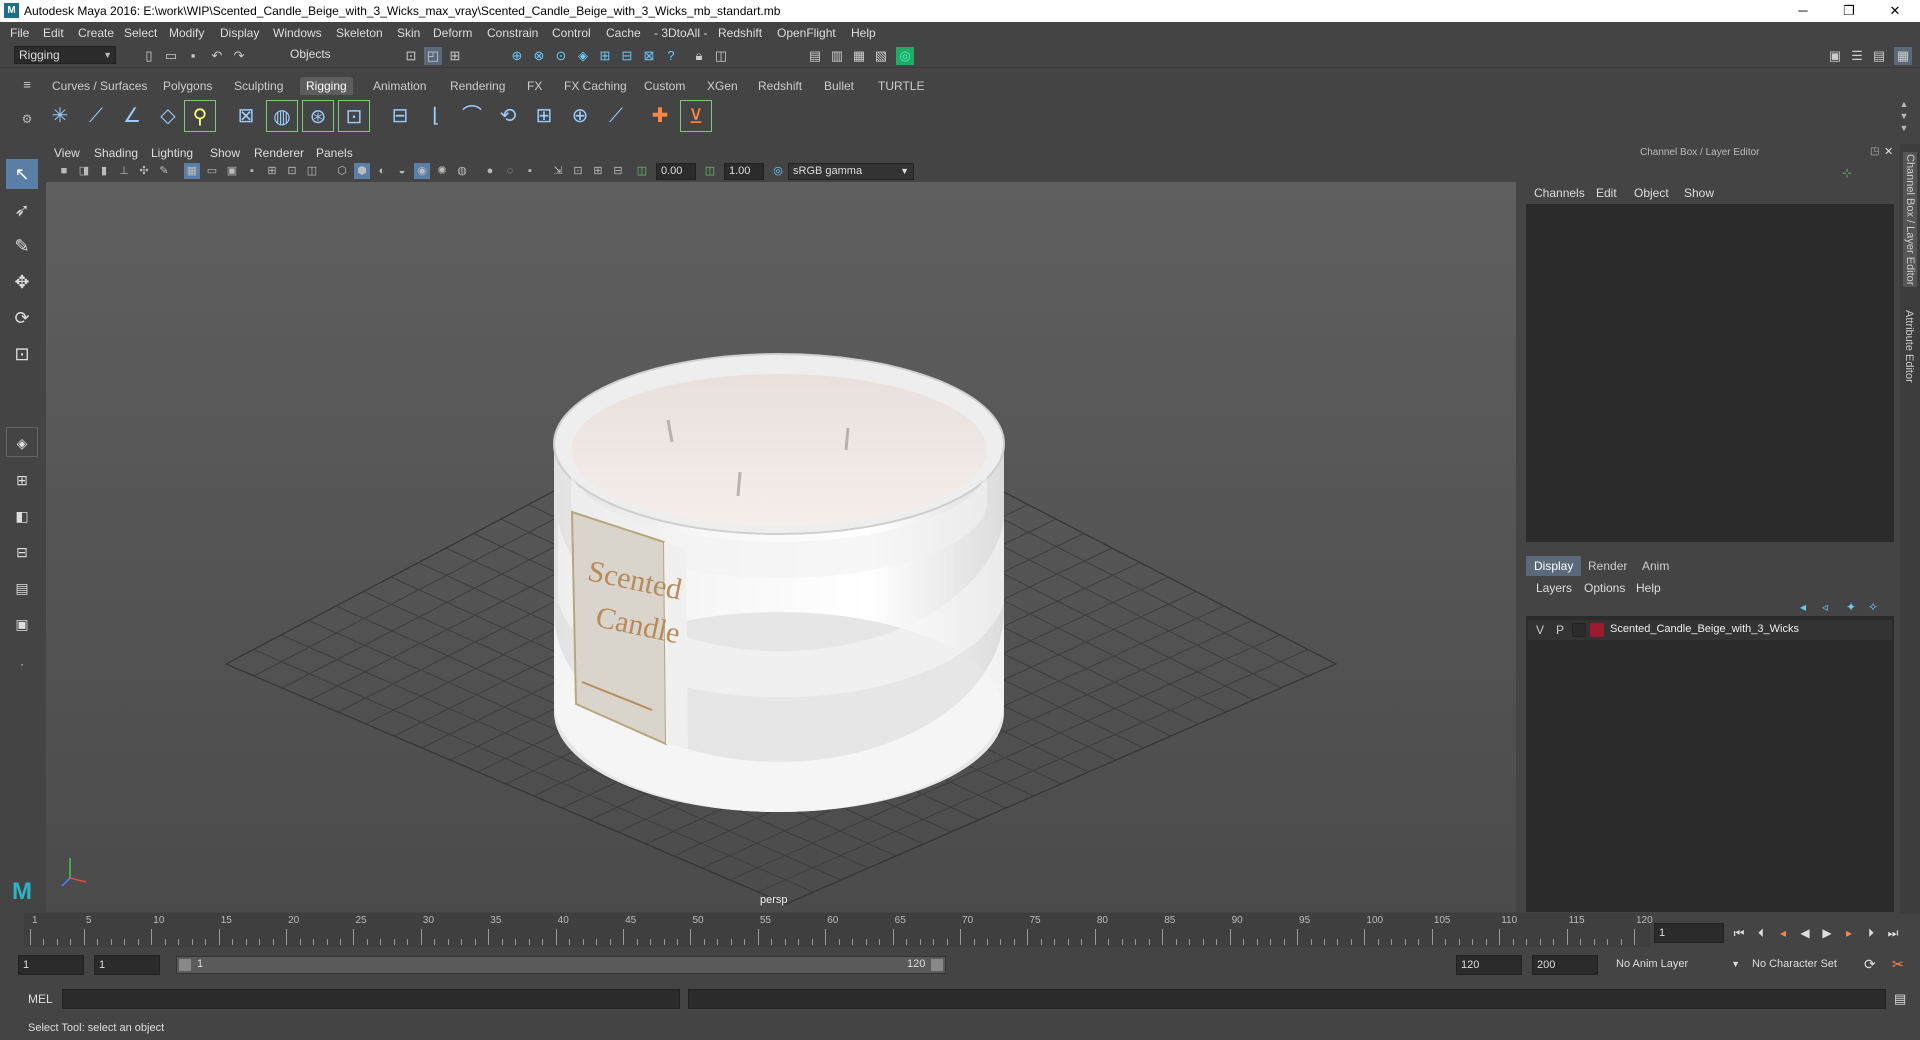 The image size is (1920, 1040). What do you see at coordinates (578, 171) in the screenshot?
I see `xray-joints-icon: ⊡` at bounding box center [578, 171].